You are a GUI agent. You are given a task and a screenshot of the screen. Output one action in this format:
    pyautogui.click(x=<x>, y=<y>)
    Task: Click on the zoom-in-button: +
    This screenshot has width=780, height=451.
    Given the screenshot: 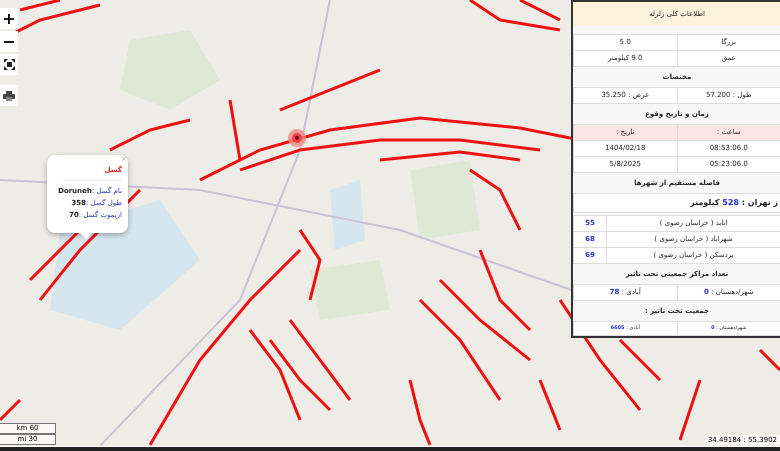 What is the action you would take?
    pyautogui.click(x=9, y=18)
    